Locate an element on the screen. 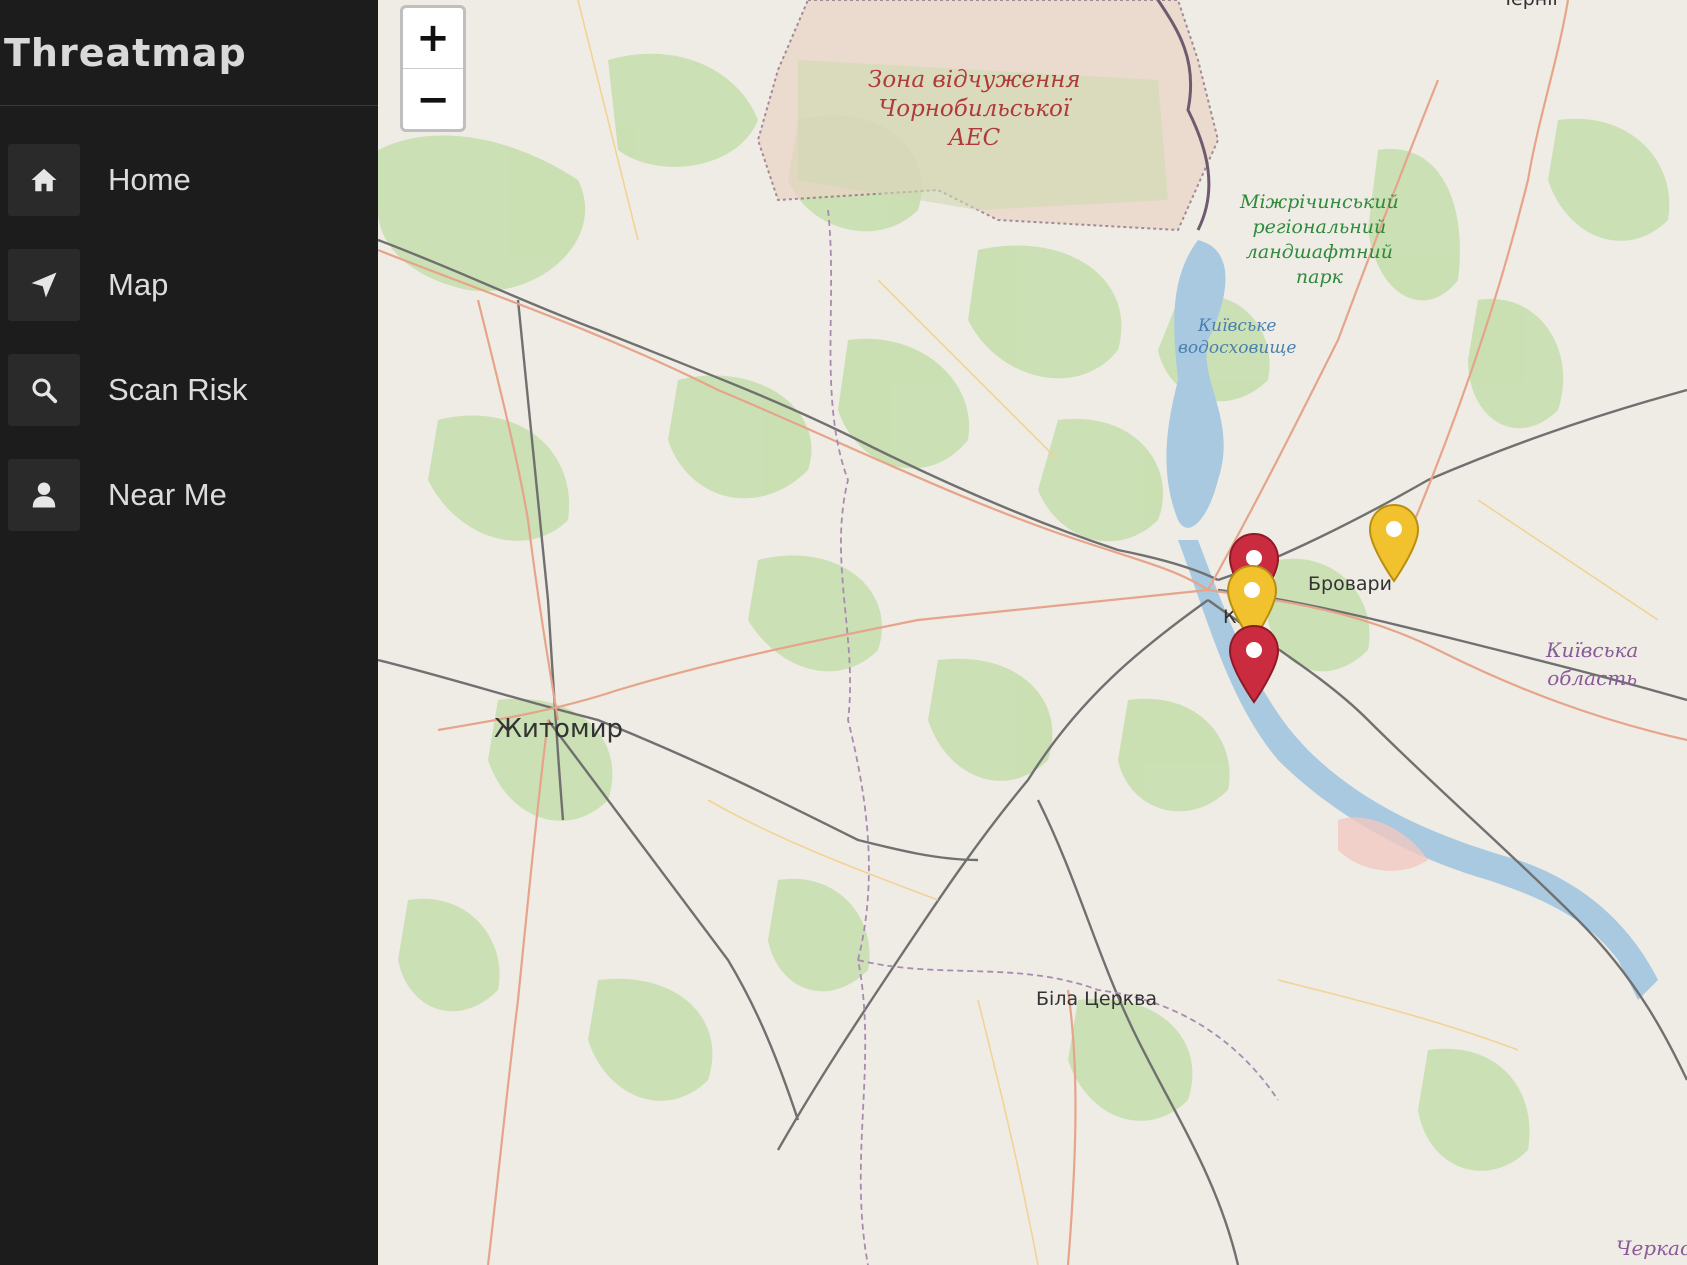 This screenshot has height=1265, width=1687. map-label-bila-tserkva: Біла Церква is located at coordinates (1096, 999).